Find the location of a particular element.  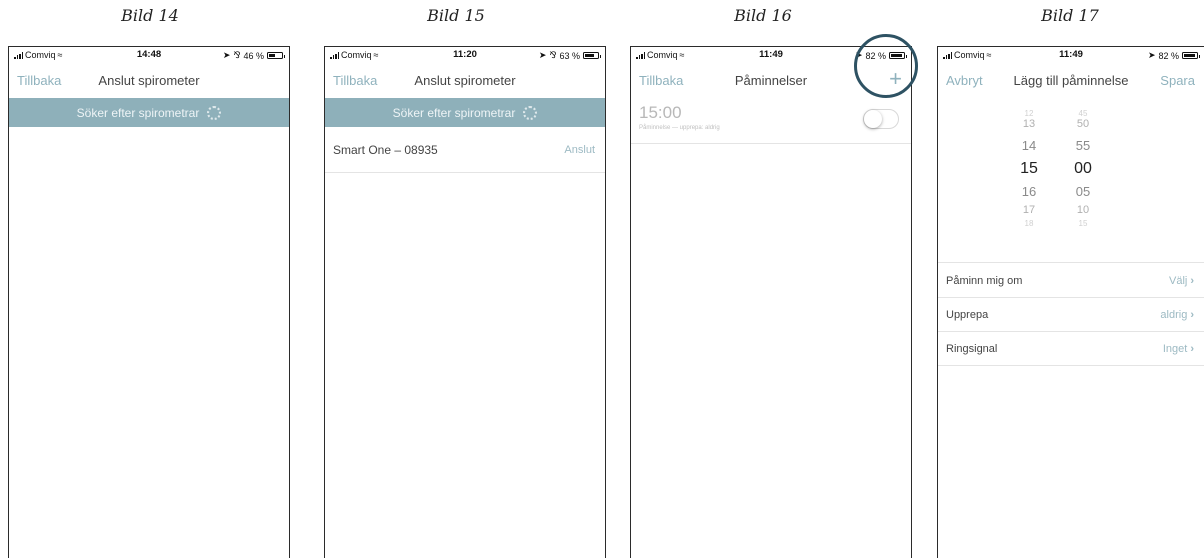

battery-percent: 82 % is located at coordinates (1168, 55).